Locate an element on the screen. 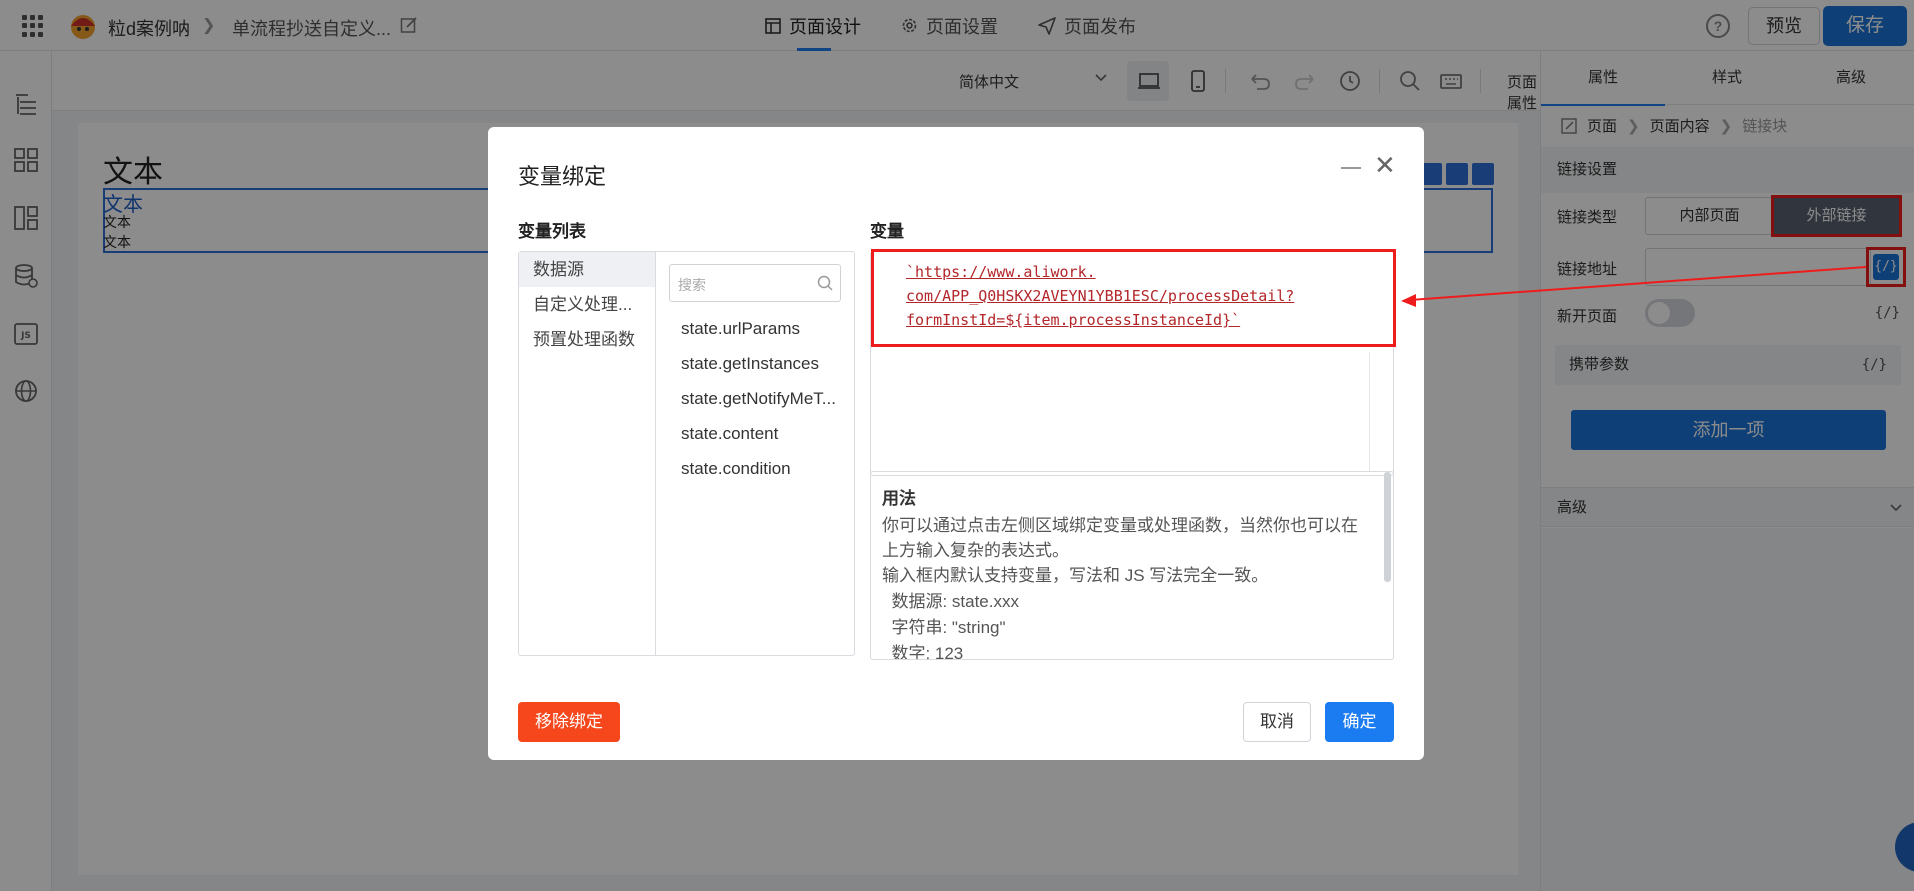  minimize-icon is located at coordinates (1351, 168).